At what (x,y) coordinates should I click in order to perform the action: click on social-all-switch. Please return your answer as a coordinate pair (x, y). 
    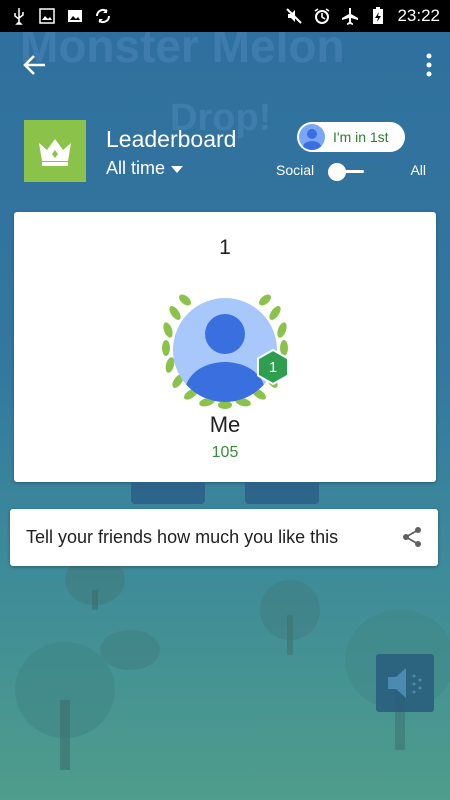
    Looking at the image, I should click on (347, 172).